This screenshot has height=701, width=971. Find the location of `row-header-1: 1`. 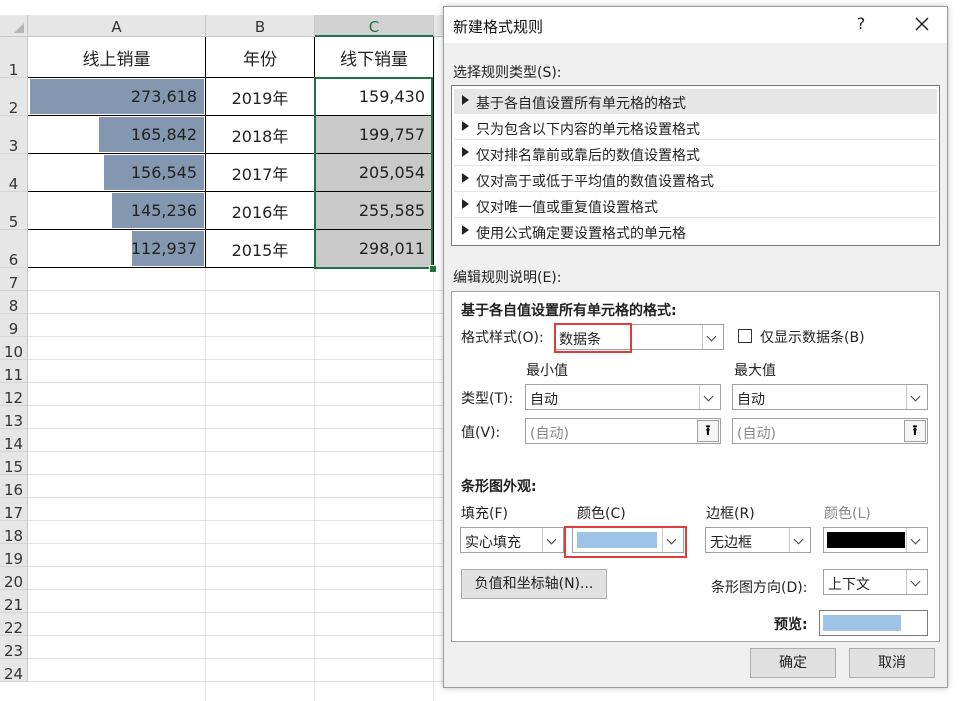

row-header-1: 1 is located at coordinates (14, 58).